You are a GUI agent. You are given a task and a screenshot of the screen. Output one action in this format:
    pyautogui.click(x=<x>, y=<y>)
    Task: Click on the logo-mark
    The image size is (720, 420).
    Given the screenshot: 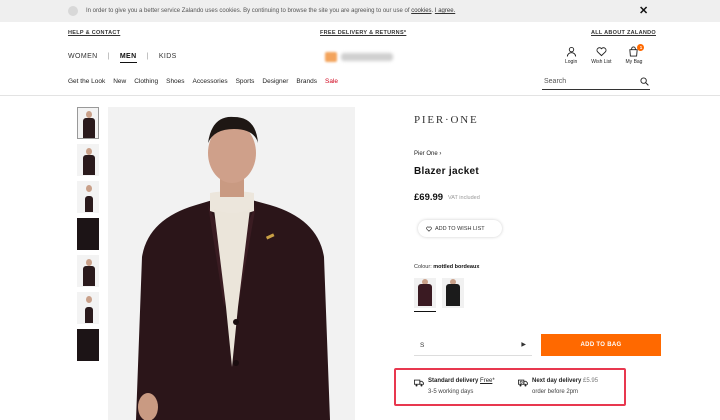 What is the action you would take?
    pyautogui.click(x=331, y=57)
    